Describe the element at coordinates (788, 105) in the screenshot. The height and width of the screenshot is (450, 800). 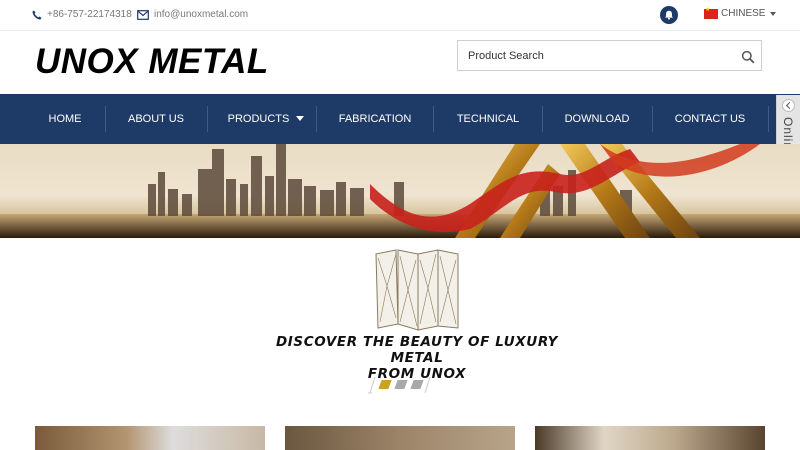
I see `chevron-left-icon` at that location.